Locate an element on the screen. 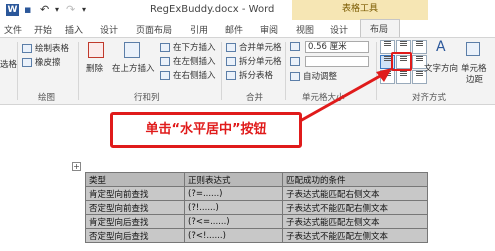 Image resolution: width=495 pixels, height=251 pixels. table-header-row: 类型 正则表达式 匹配成功的条件 is located at coordinates (256, 179).